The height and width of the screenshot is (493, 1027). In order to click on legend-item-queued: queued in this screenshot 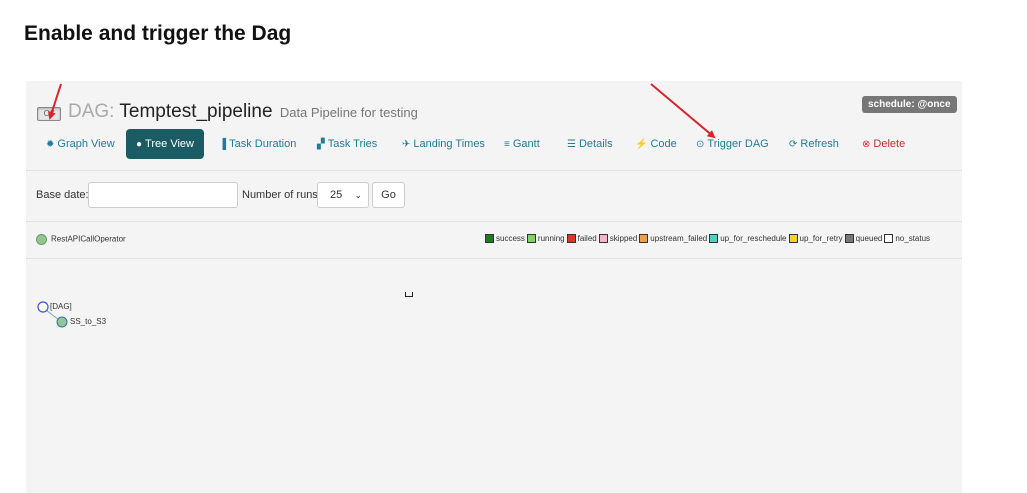, I will do `click(863, 239)`.